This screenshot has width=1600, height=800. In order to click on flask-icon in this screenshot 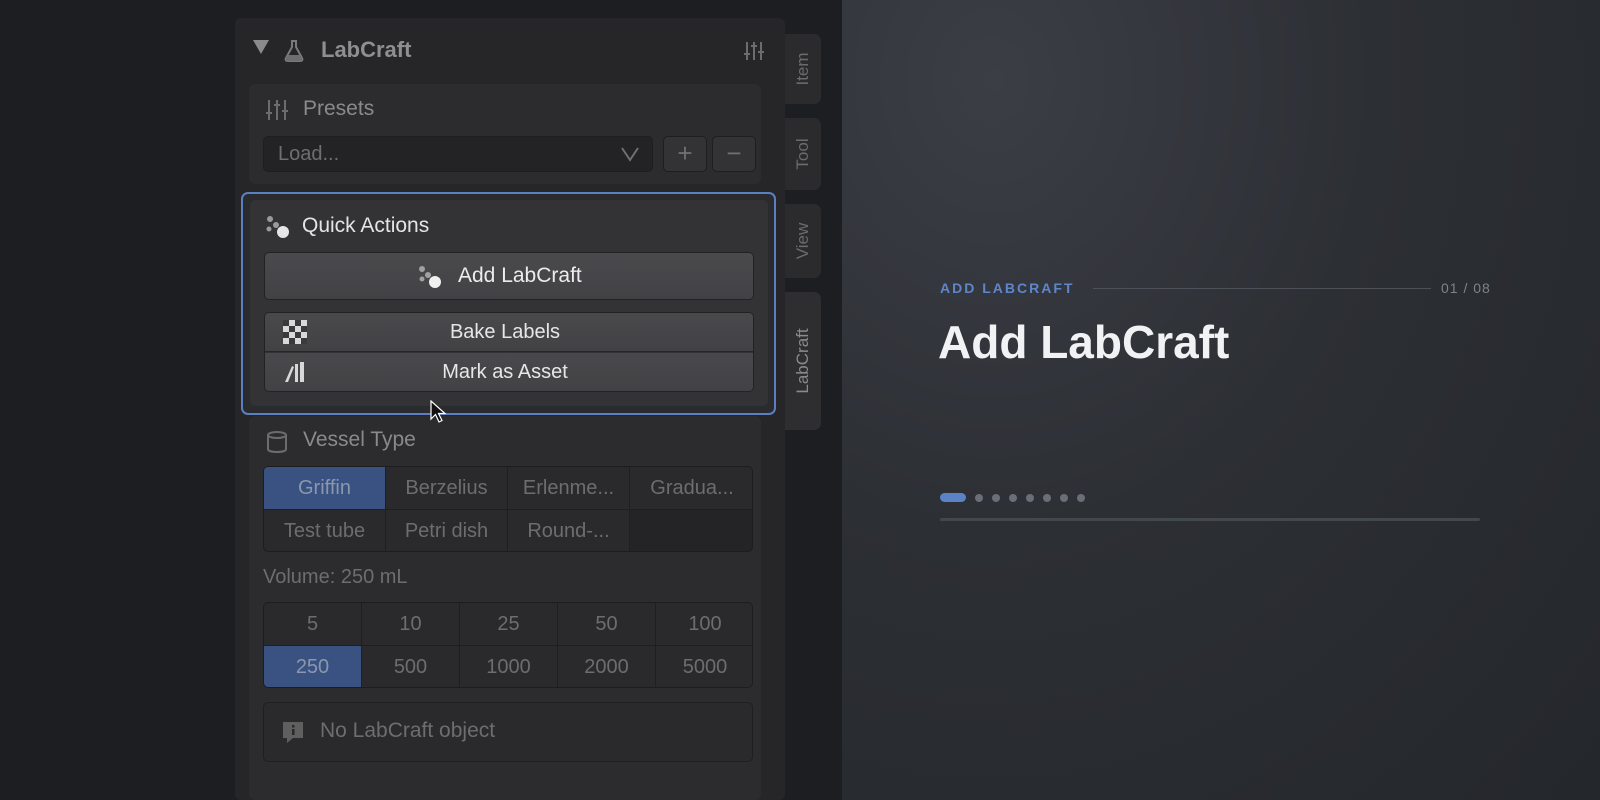, I will do `click(294, 51)`.